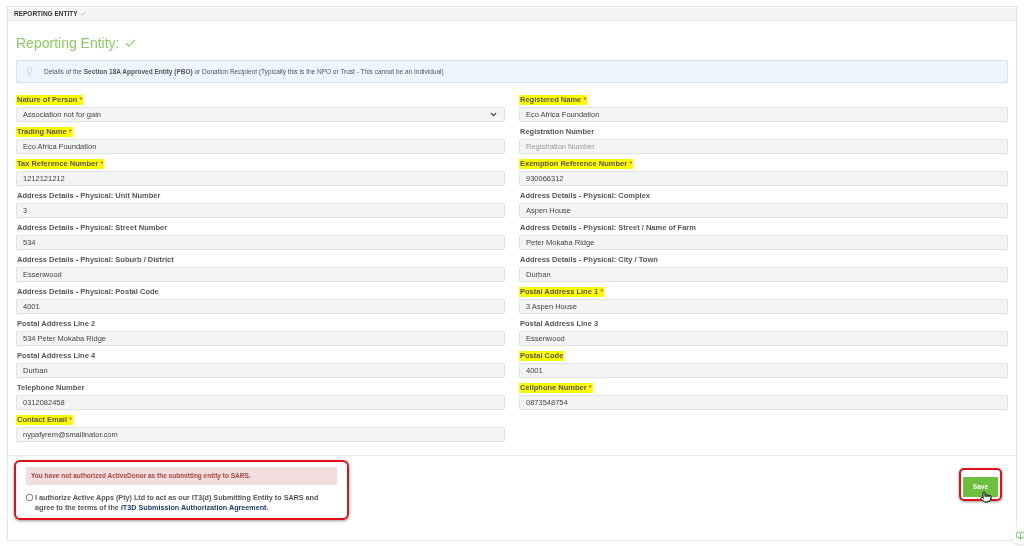 This screenshot has width=1024, height=546. I want to click on chevron-down-icon, so click(493, 114).